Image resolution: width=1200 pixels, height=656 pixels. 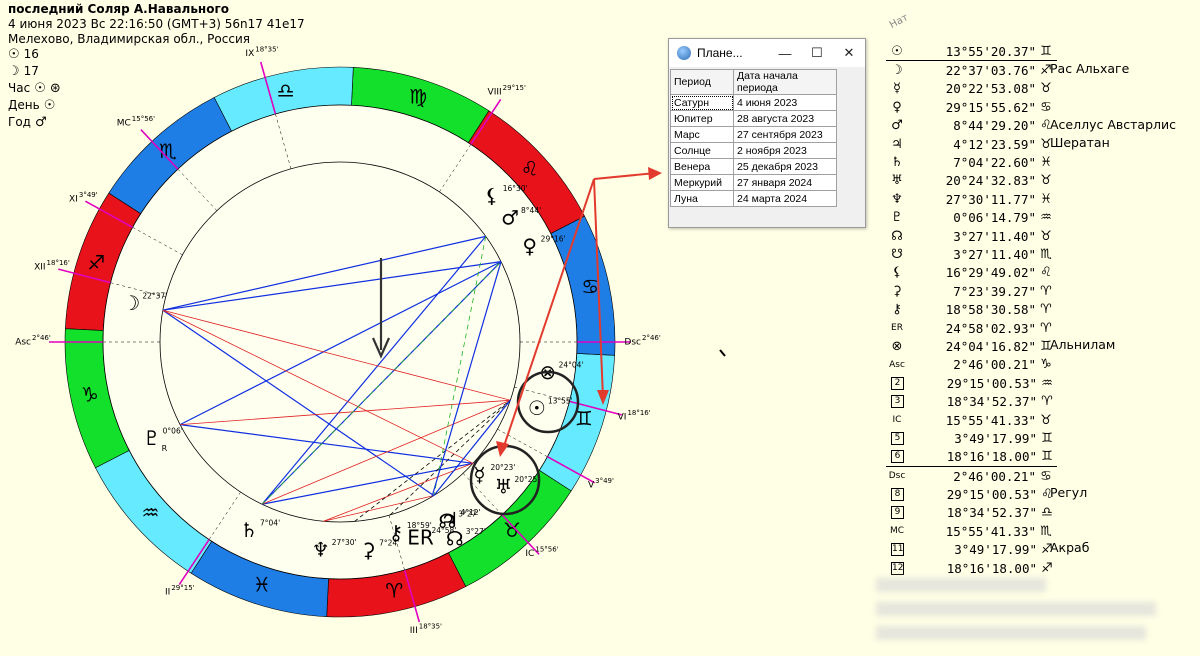 I want to click on period-start-date: 4 июня 2023, so click(x=785, y=102).